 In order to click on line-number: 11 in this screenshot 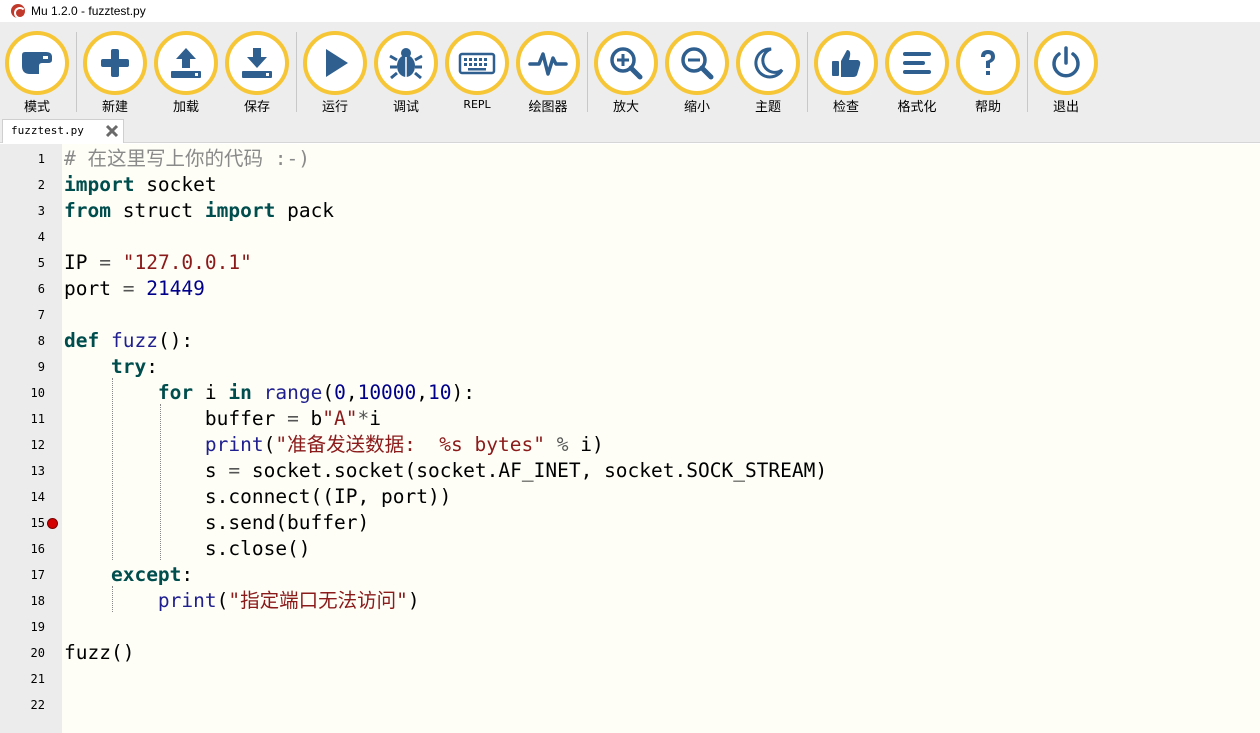, I will do `click(22, 419)`.